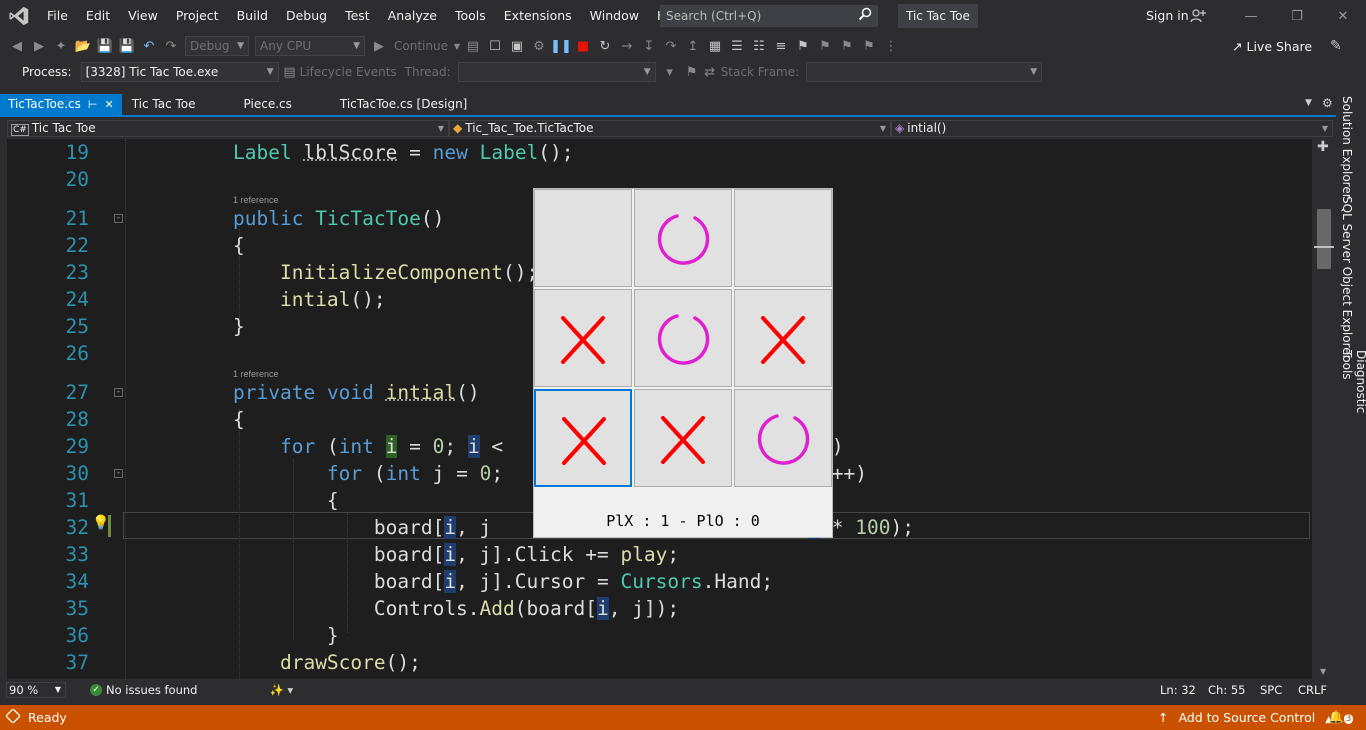  I want to click on lifecycle-events-button: Lifecycle Events, so click(349, 72).